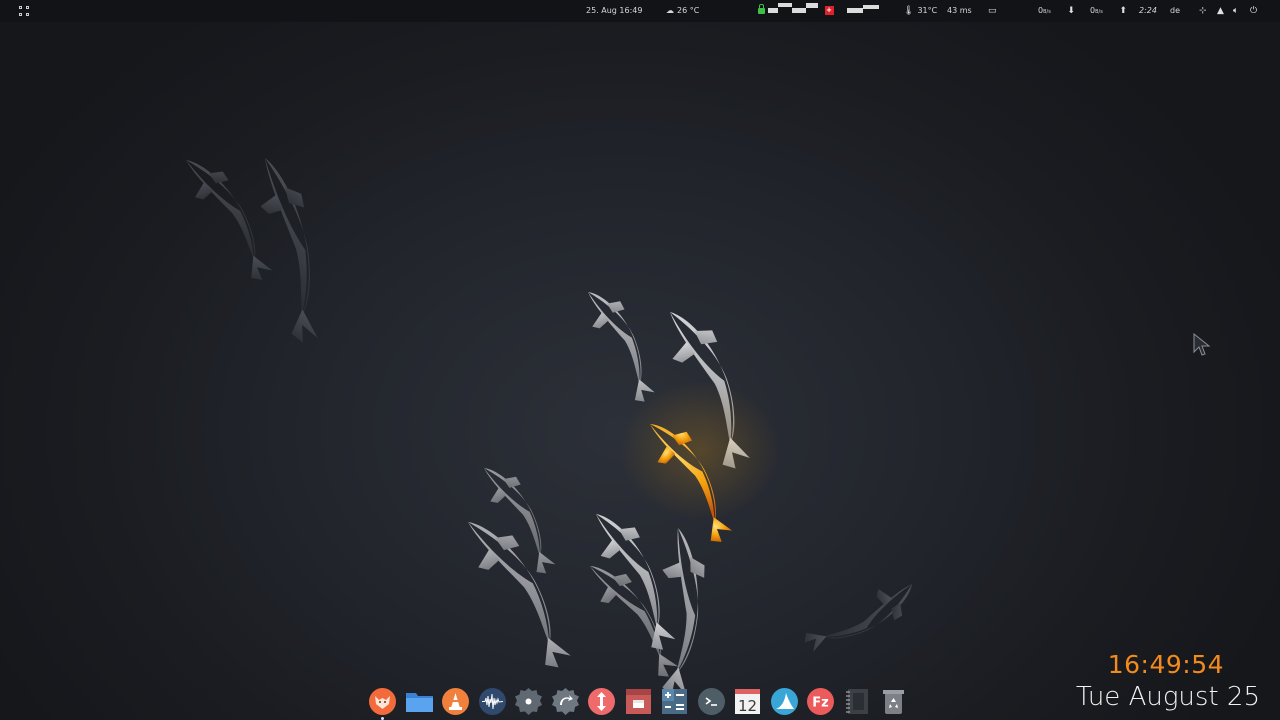 This screenshot has height=720, width=1280. I want to click on screen-icon: ▭, so click(992, 11).